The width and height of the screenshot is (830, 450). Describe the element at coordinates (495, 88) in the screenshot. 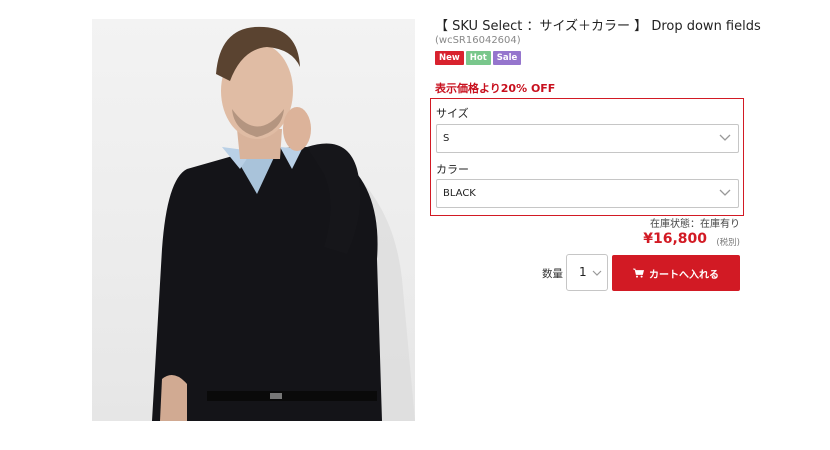

I see `discount-text: 表示価格より20% OFF` at that location.